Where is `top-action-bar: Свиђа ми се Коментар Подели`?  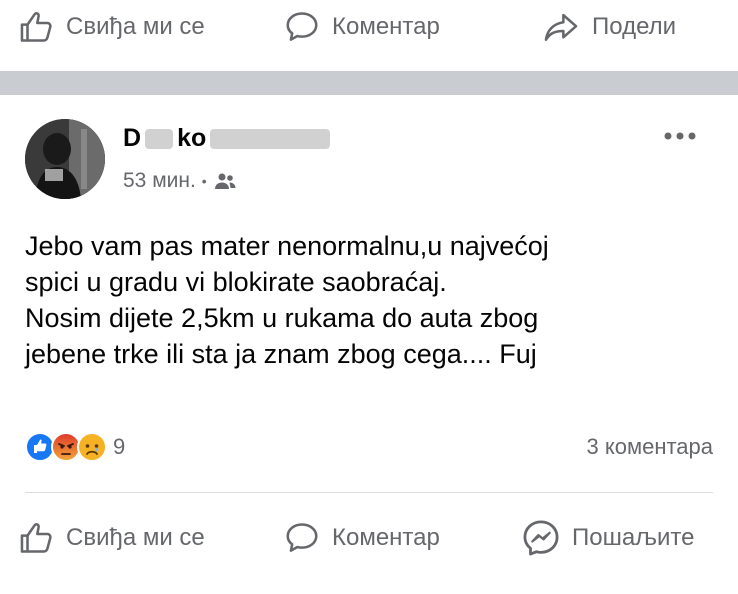
top-action-bar: Свиђа ми се Коментар Подели is located at coordinates (369, 27).